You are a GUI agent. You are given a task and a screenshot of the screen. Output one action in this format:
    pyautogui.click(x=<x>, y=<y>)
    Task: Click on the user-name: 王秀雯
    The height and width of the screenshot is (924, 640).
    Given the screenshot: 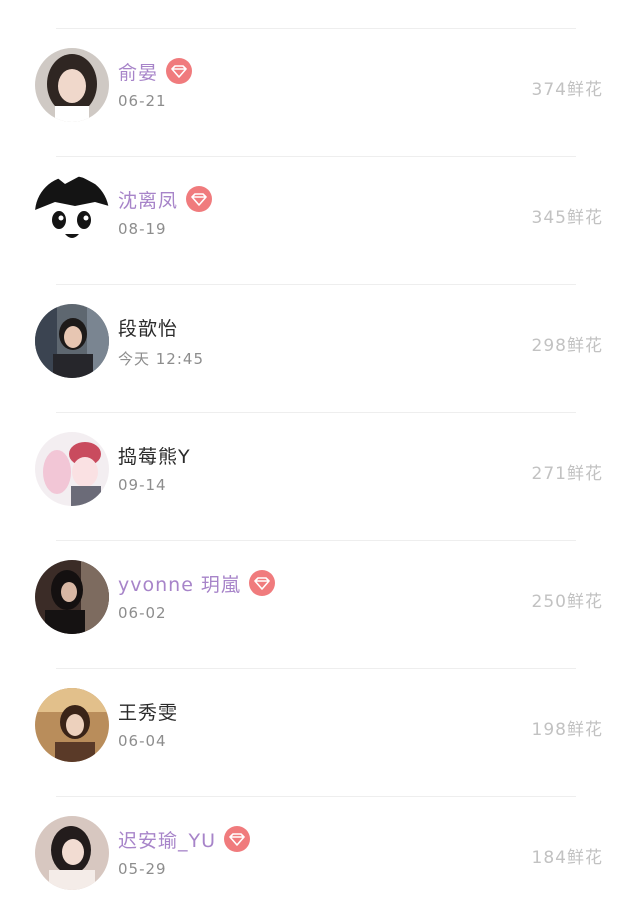 What is the action you would take?
    pyautogui.click(x=148, y=711)
    